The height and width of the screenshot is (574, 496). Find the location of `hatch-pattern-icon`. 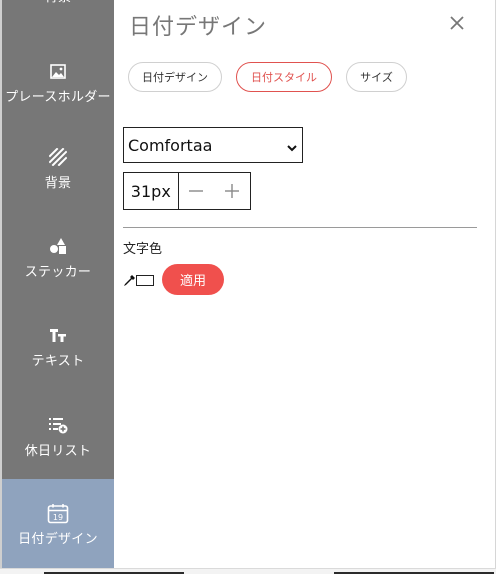

hatch-pattern-icon is located at coordinates (58, 157).